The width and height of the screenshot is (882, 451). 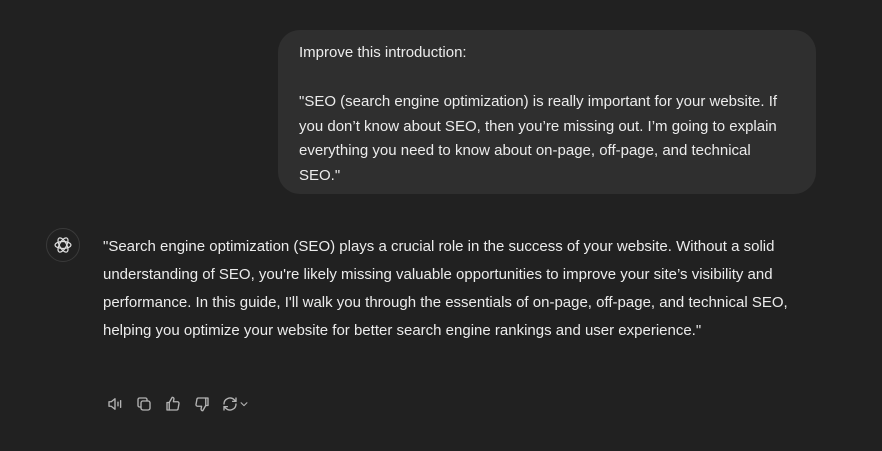 I want to click on thumbs-up-icon, so click(x=173, y=403).